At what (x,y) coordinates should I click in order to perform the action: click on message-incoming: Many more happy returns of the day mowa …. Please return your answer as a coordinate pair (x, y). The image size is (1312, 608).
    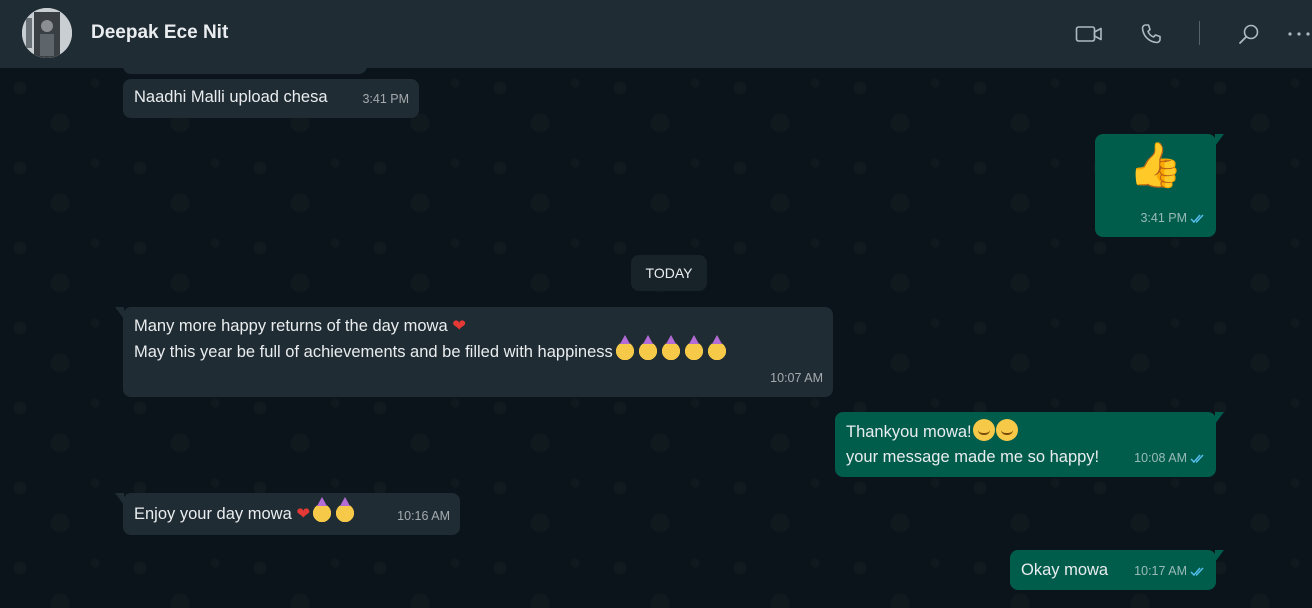
    Looking at the image, I should click on (474, 352).